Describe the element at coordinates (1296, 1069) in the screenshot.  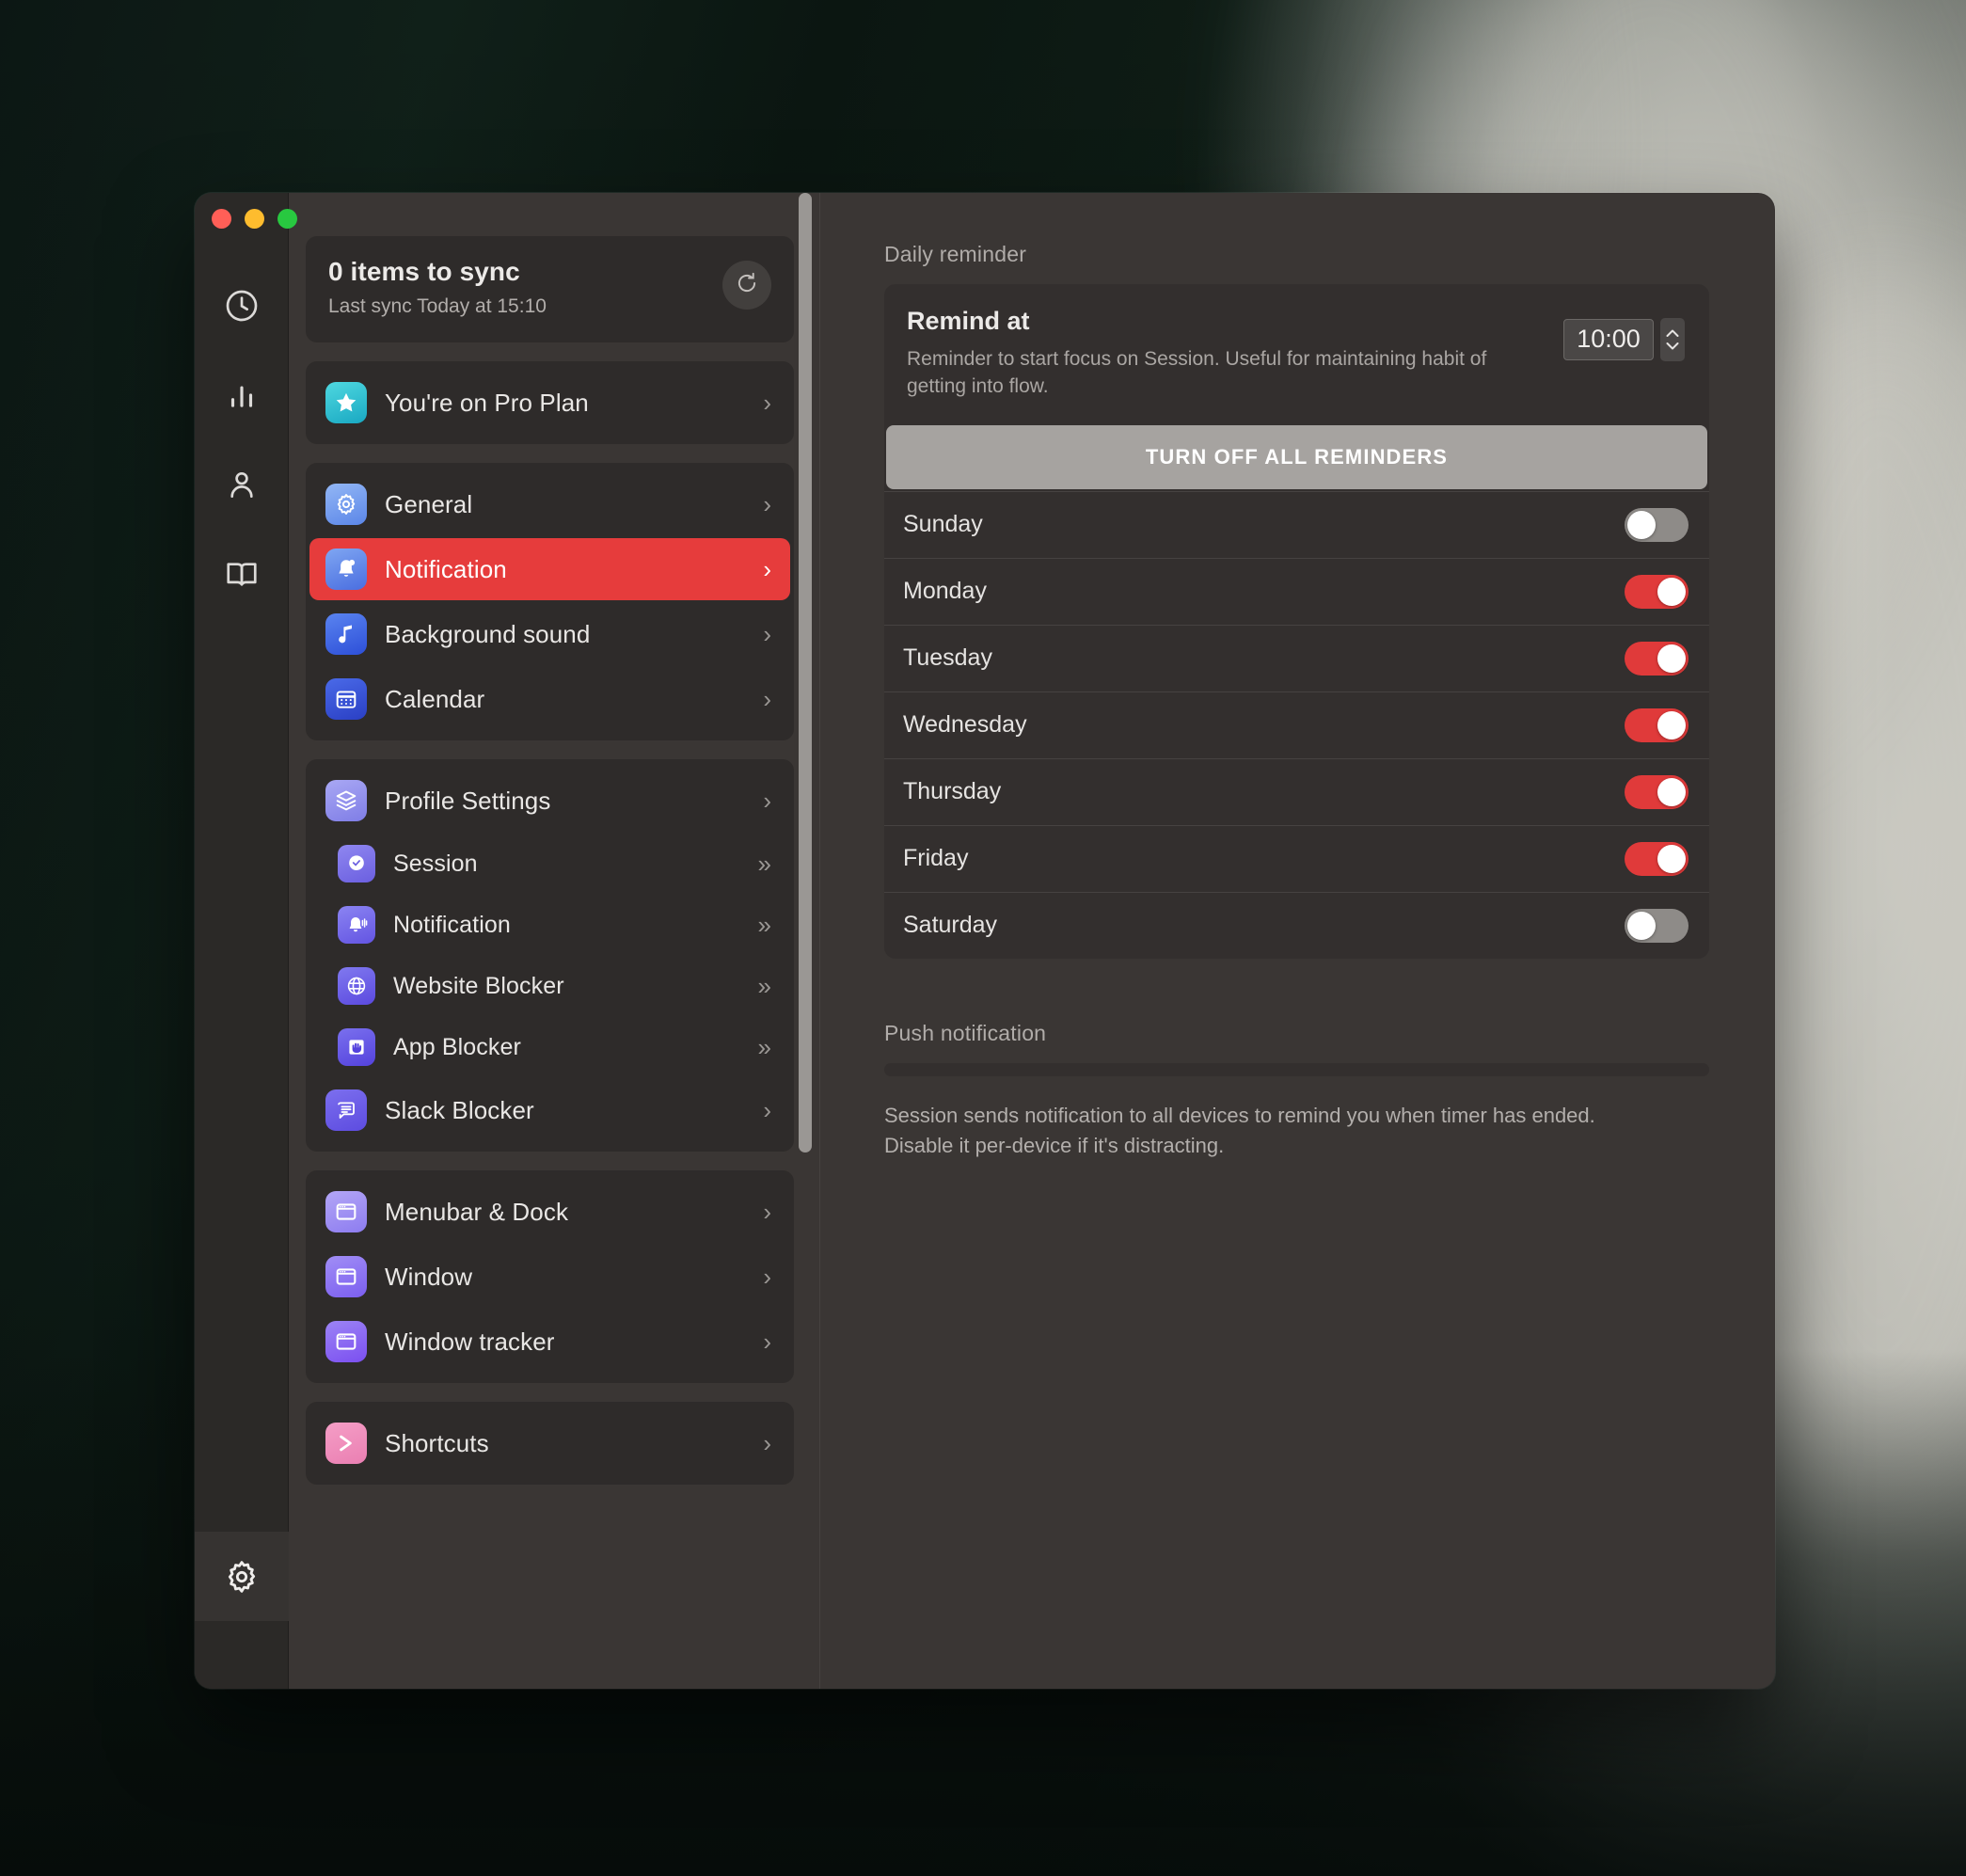
I see `push-notification-bar` at that location.